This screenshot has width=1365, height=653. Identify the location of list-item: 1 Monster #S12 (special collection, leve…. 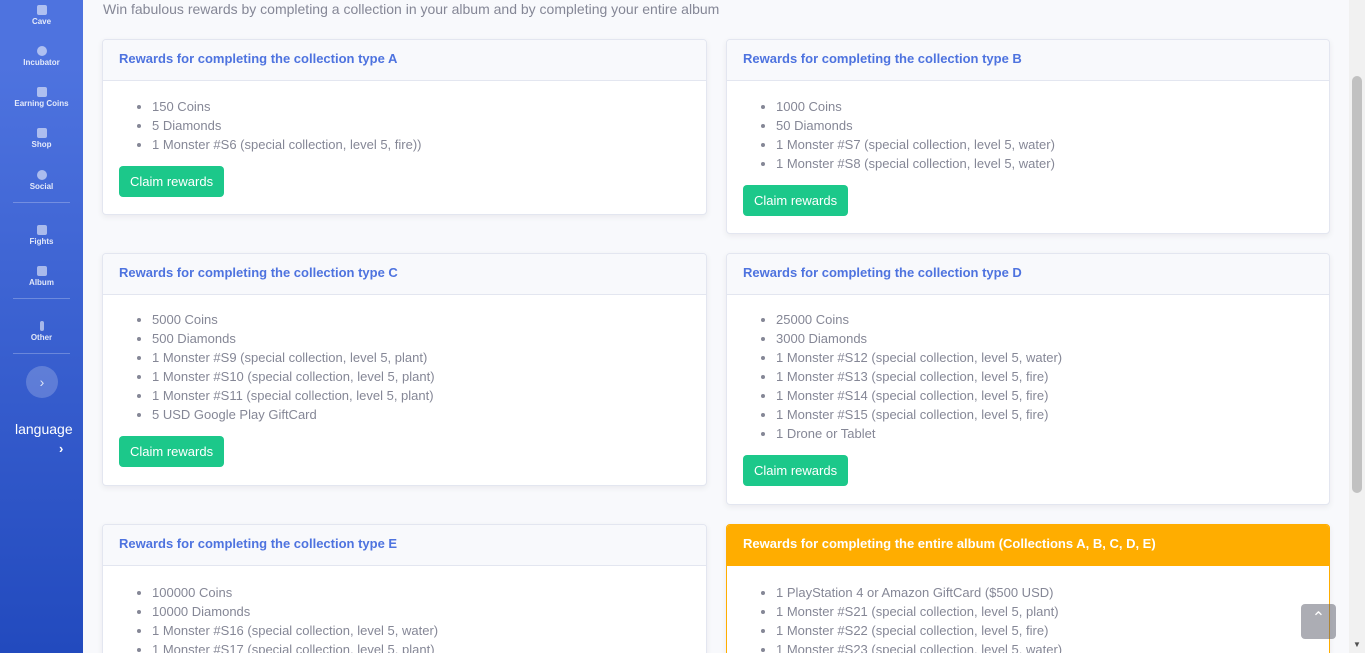
(1044, 357).